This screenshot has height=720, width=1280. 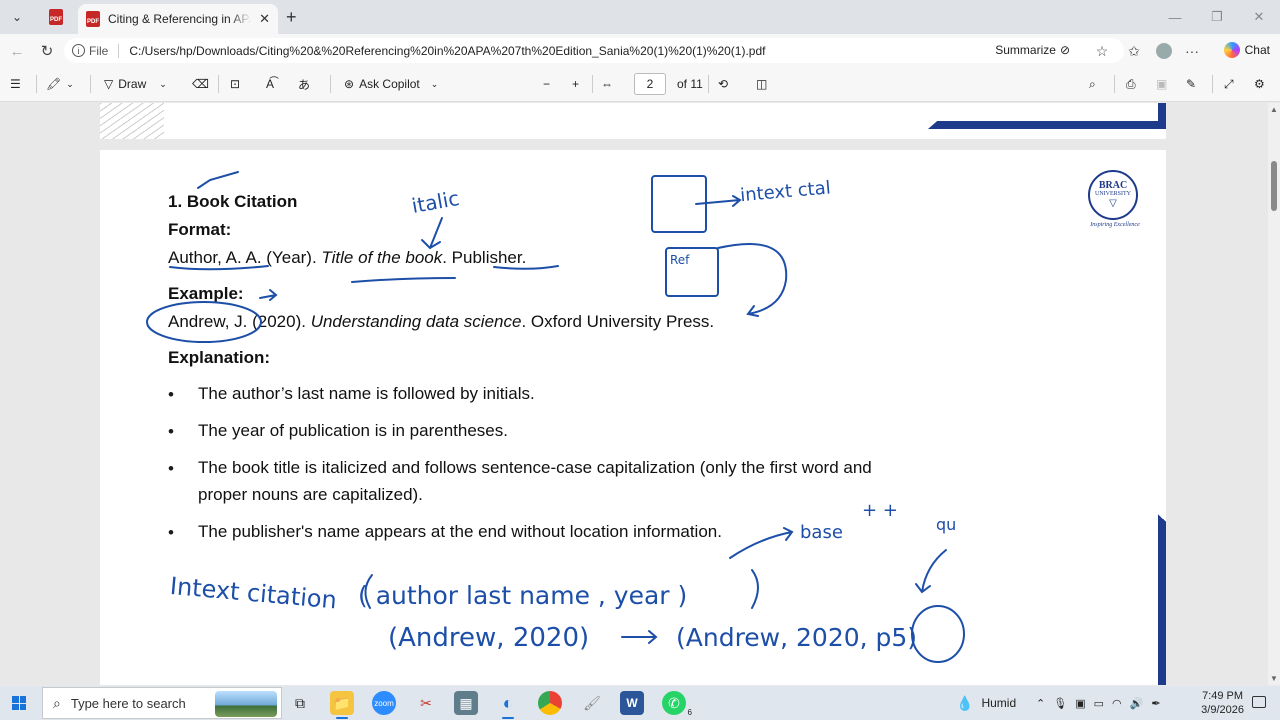 I want to click on battery-icon: ▭, so click(x=1099, y=703).